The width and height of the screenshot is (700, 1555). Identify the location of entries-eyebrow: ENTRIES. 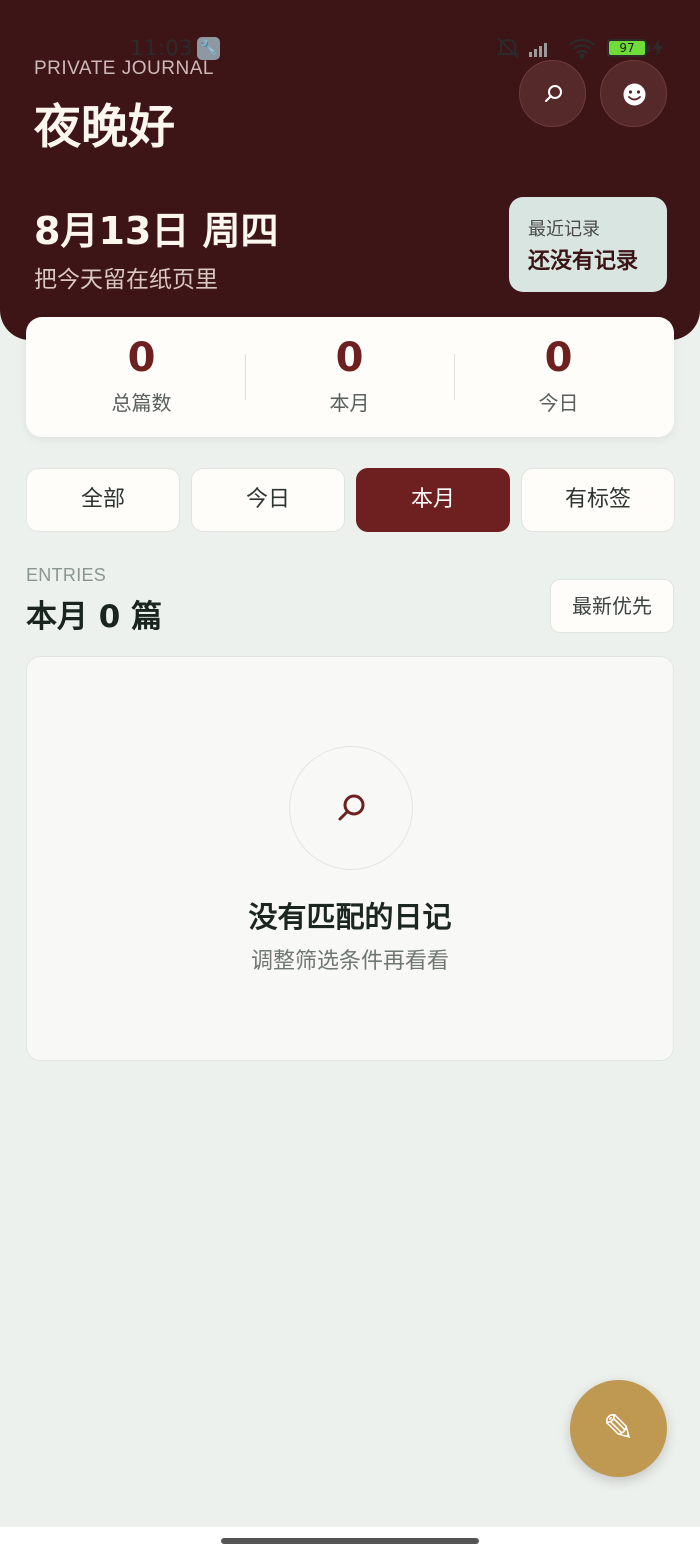
(66, 575).